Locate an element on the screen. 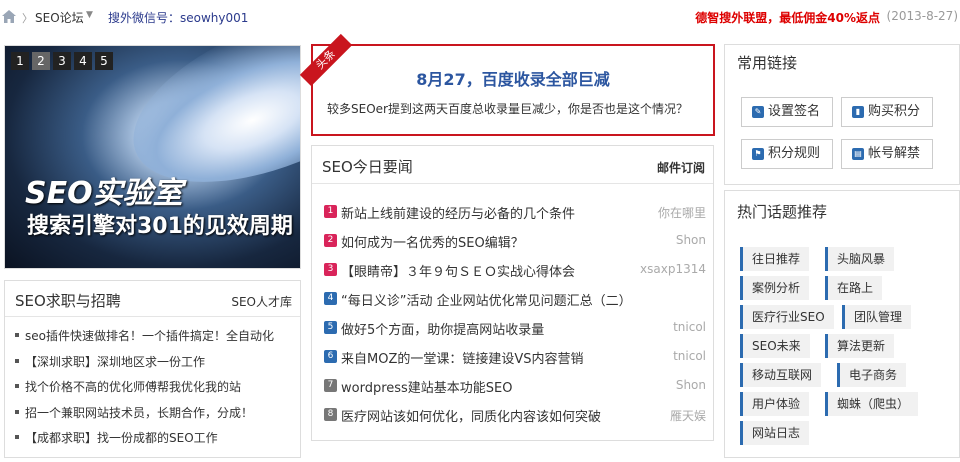 This screenshot has height=462, width=960. jobs-title: SEO求职与招聘 is located at coordinates (68, 300).